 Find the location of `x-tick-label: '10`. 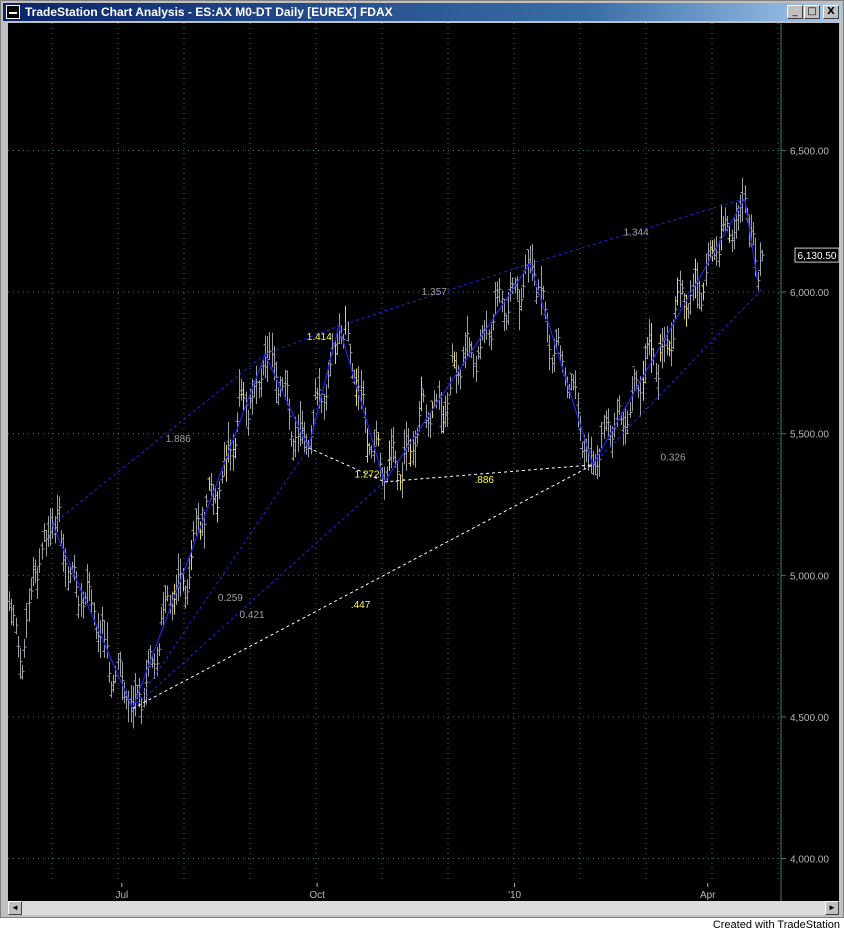

x-tick-label: '10 is located at coordinates (514, 895).